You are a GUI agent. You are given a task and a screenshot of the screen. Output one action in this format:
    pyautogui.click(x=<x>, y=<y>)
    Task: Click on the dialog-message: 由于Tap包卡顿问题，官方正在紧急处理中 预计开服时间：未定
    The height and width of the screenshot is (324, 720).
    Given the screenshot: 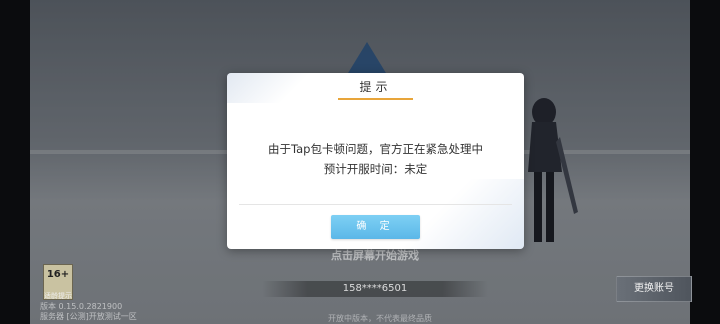 What is the action you would take?
    pyautogui.click(x=375, y=159)
    